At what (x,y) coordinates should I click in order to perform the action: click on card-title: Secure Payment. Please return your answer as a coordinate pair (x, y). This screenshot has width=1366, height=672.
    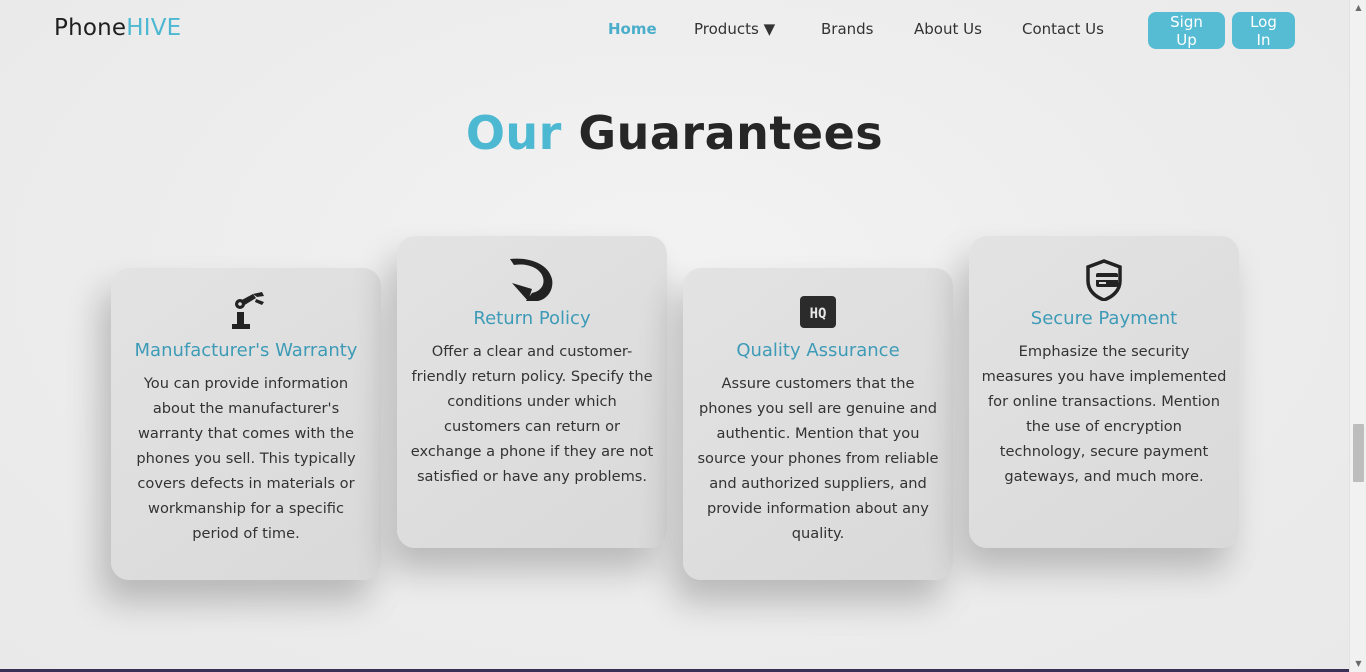
    Looking at the image, I should click on (1104, 318).